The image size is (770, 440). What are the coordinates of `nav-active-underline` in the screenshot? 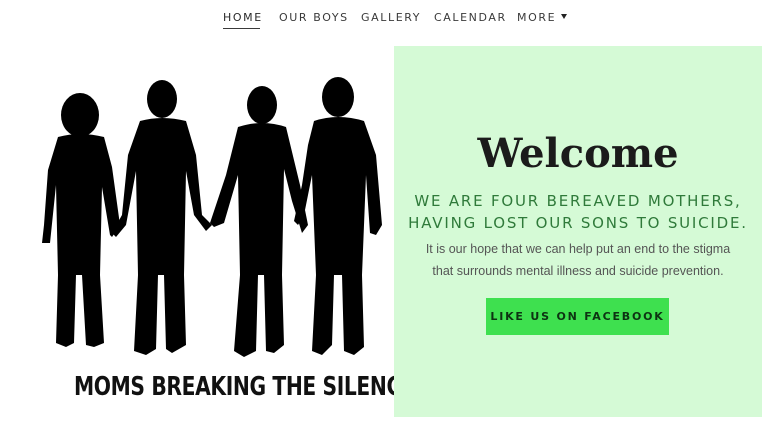 It's located at (241, 28).